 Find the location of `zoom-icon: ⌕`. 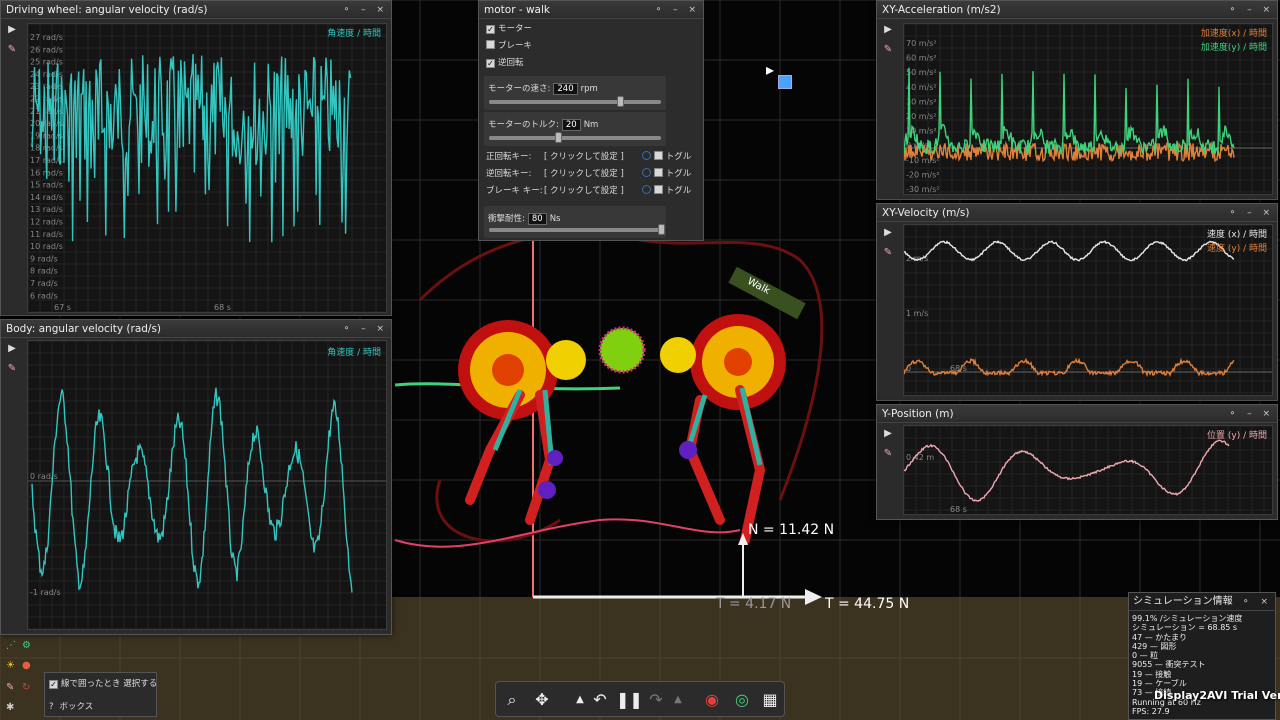

zoom-icon: ⌕ is located at coordinates (512, 700).